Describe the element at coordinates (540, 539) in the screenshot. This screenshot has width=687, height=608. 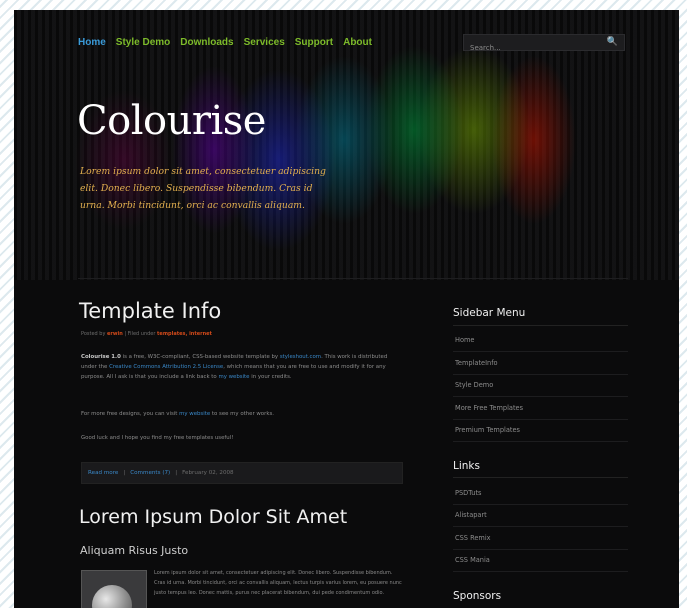
I see `sidebar-link-css-remix: CSS Remix` at that location.